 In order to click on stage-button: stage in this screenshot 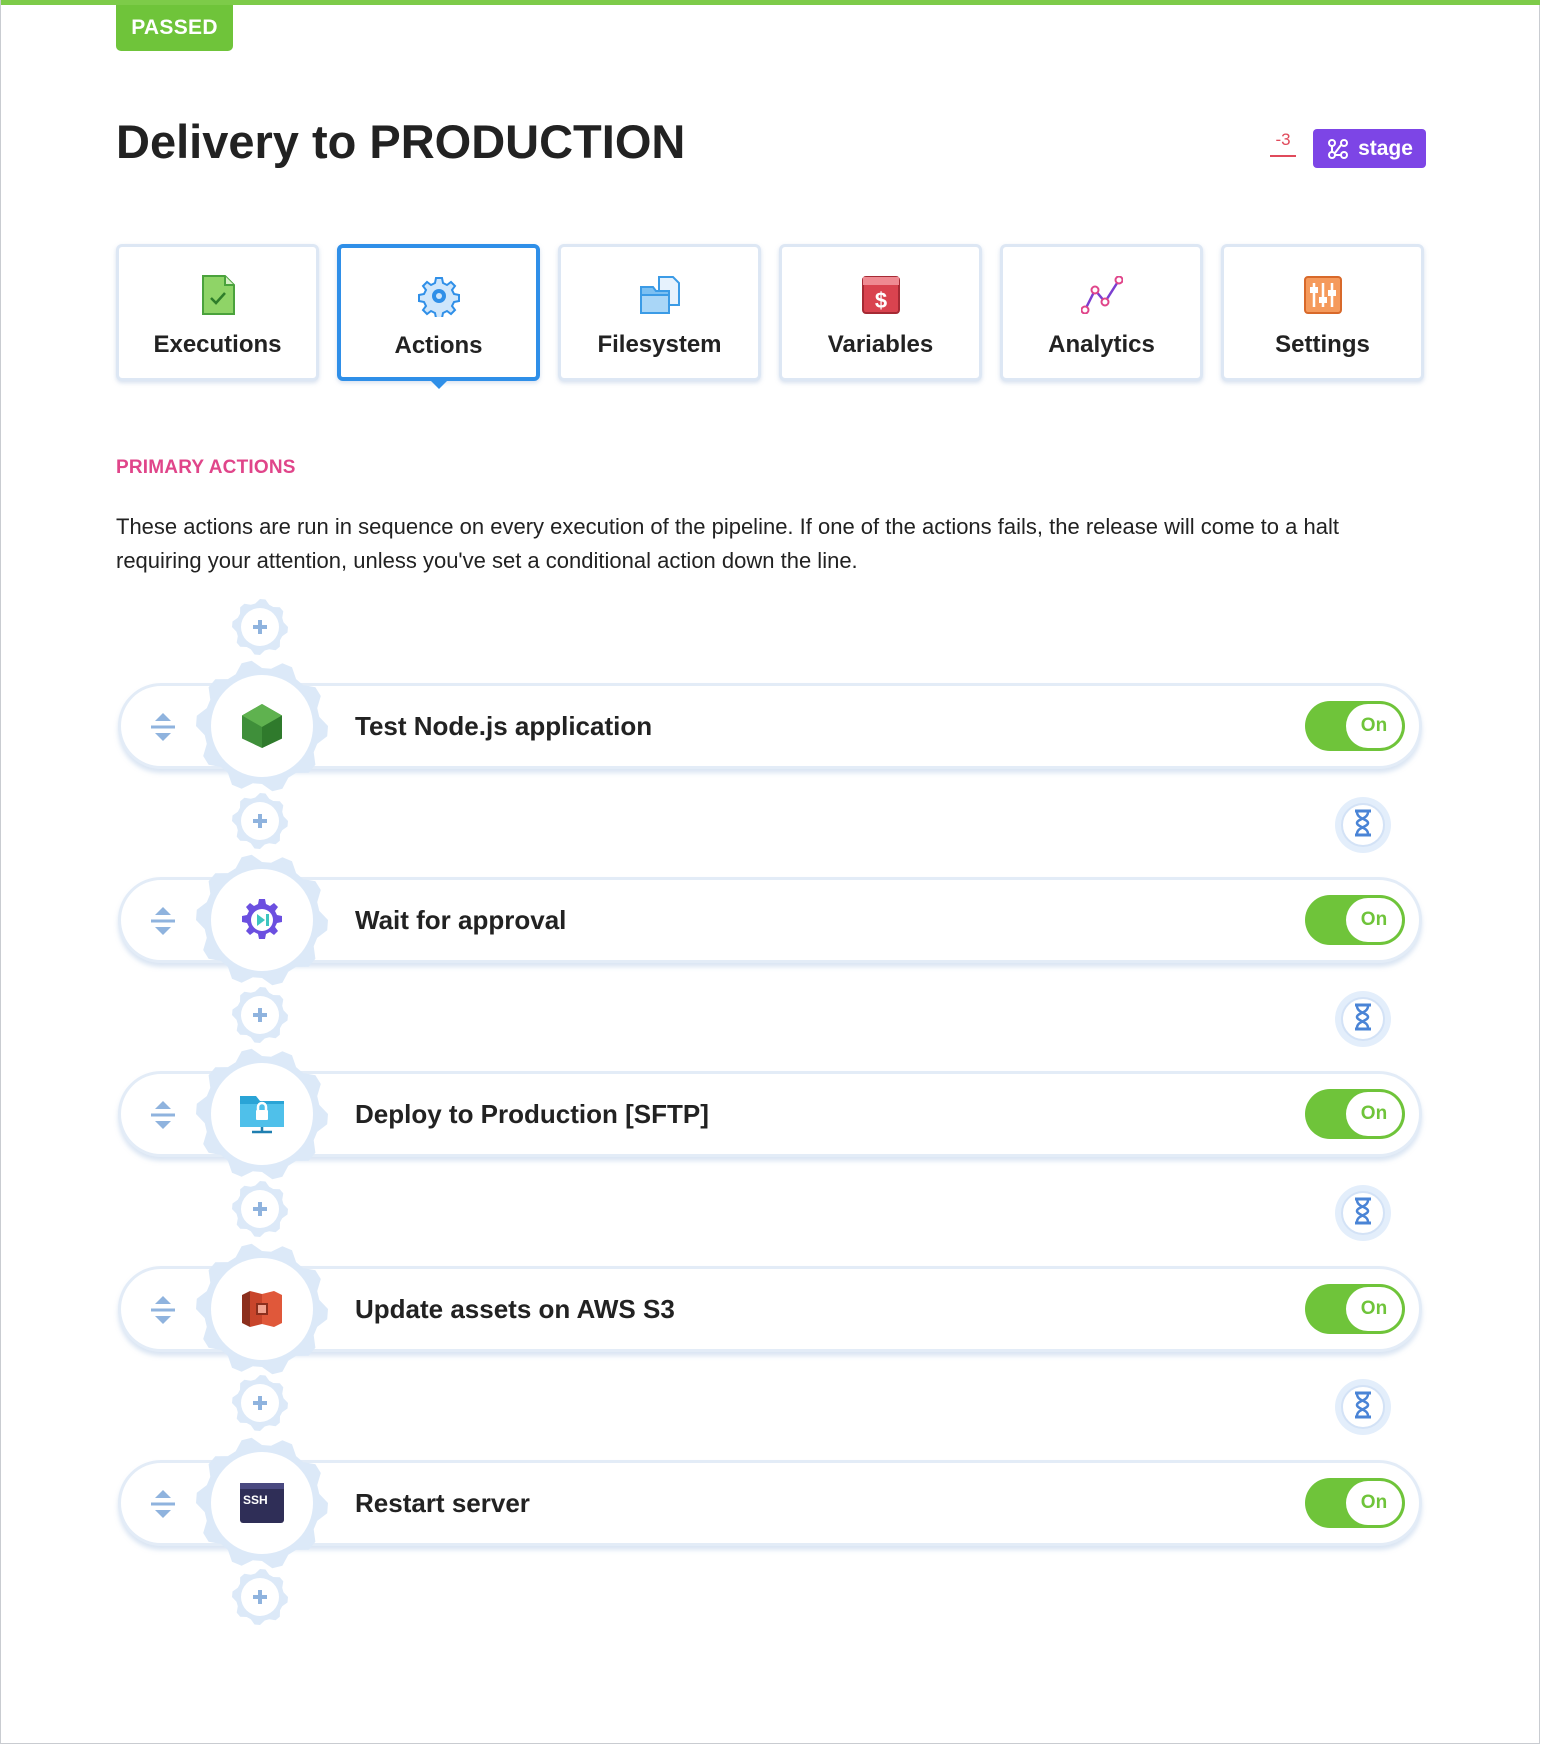, I will do `click(1369, 148)`.